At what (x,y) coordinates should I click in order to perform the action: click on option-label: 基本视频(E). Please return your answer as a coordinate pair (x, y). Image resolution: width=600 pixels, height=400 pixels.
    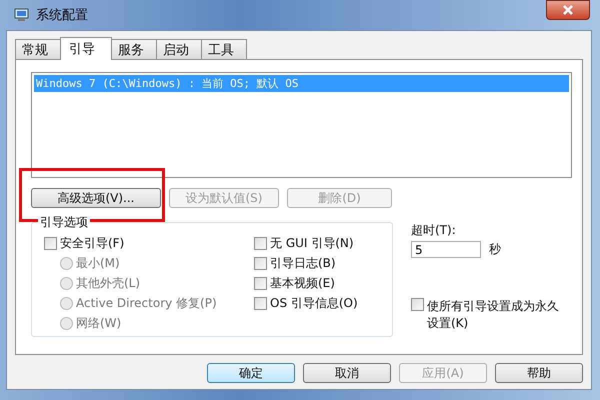
    Looking at the image, I should click on (302, 283).